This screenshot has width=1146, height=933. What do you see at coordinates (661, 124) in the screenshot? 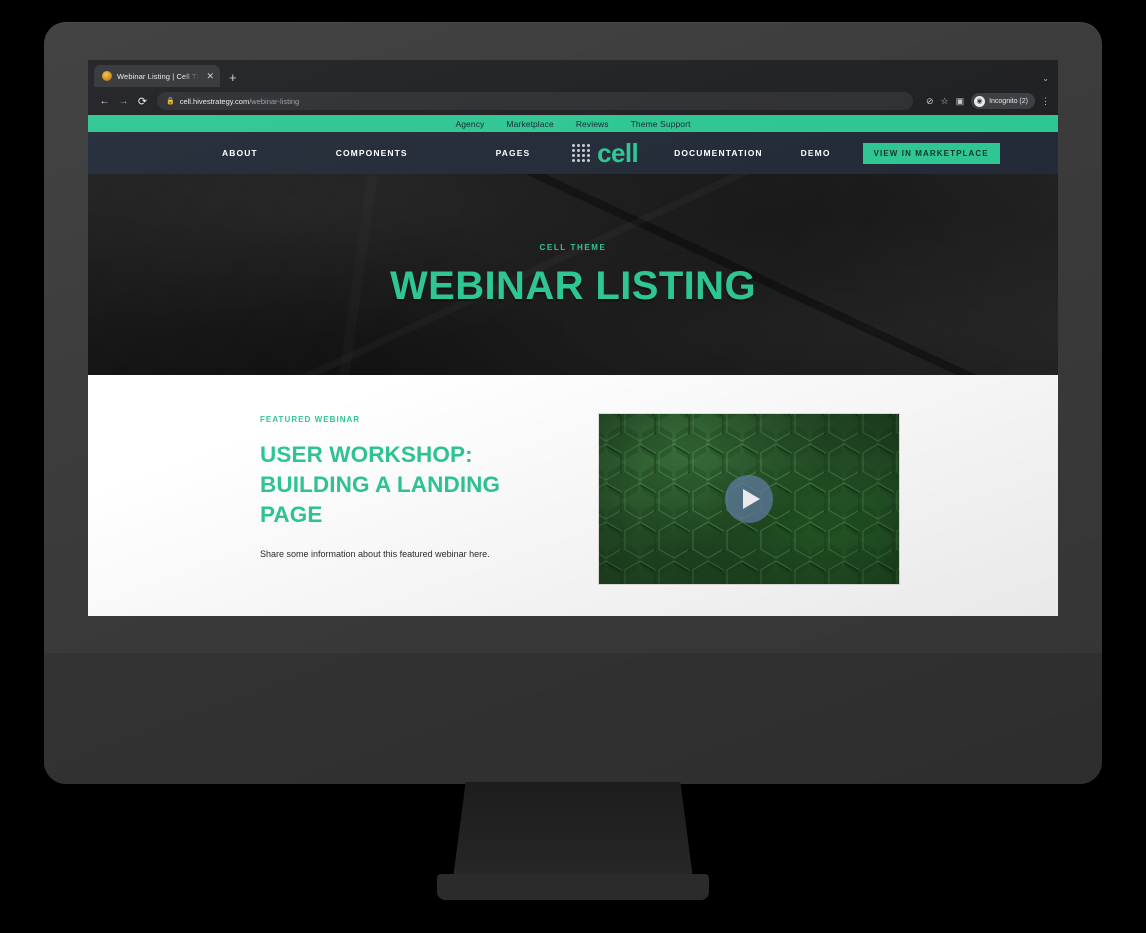
I see `utility-link-theme-support: Theme Support` at bounding box center [661, 124].